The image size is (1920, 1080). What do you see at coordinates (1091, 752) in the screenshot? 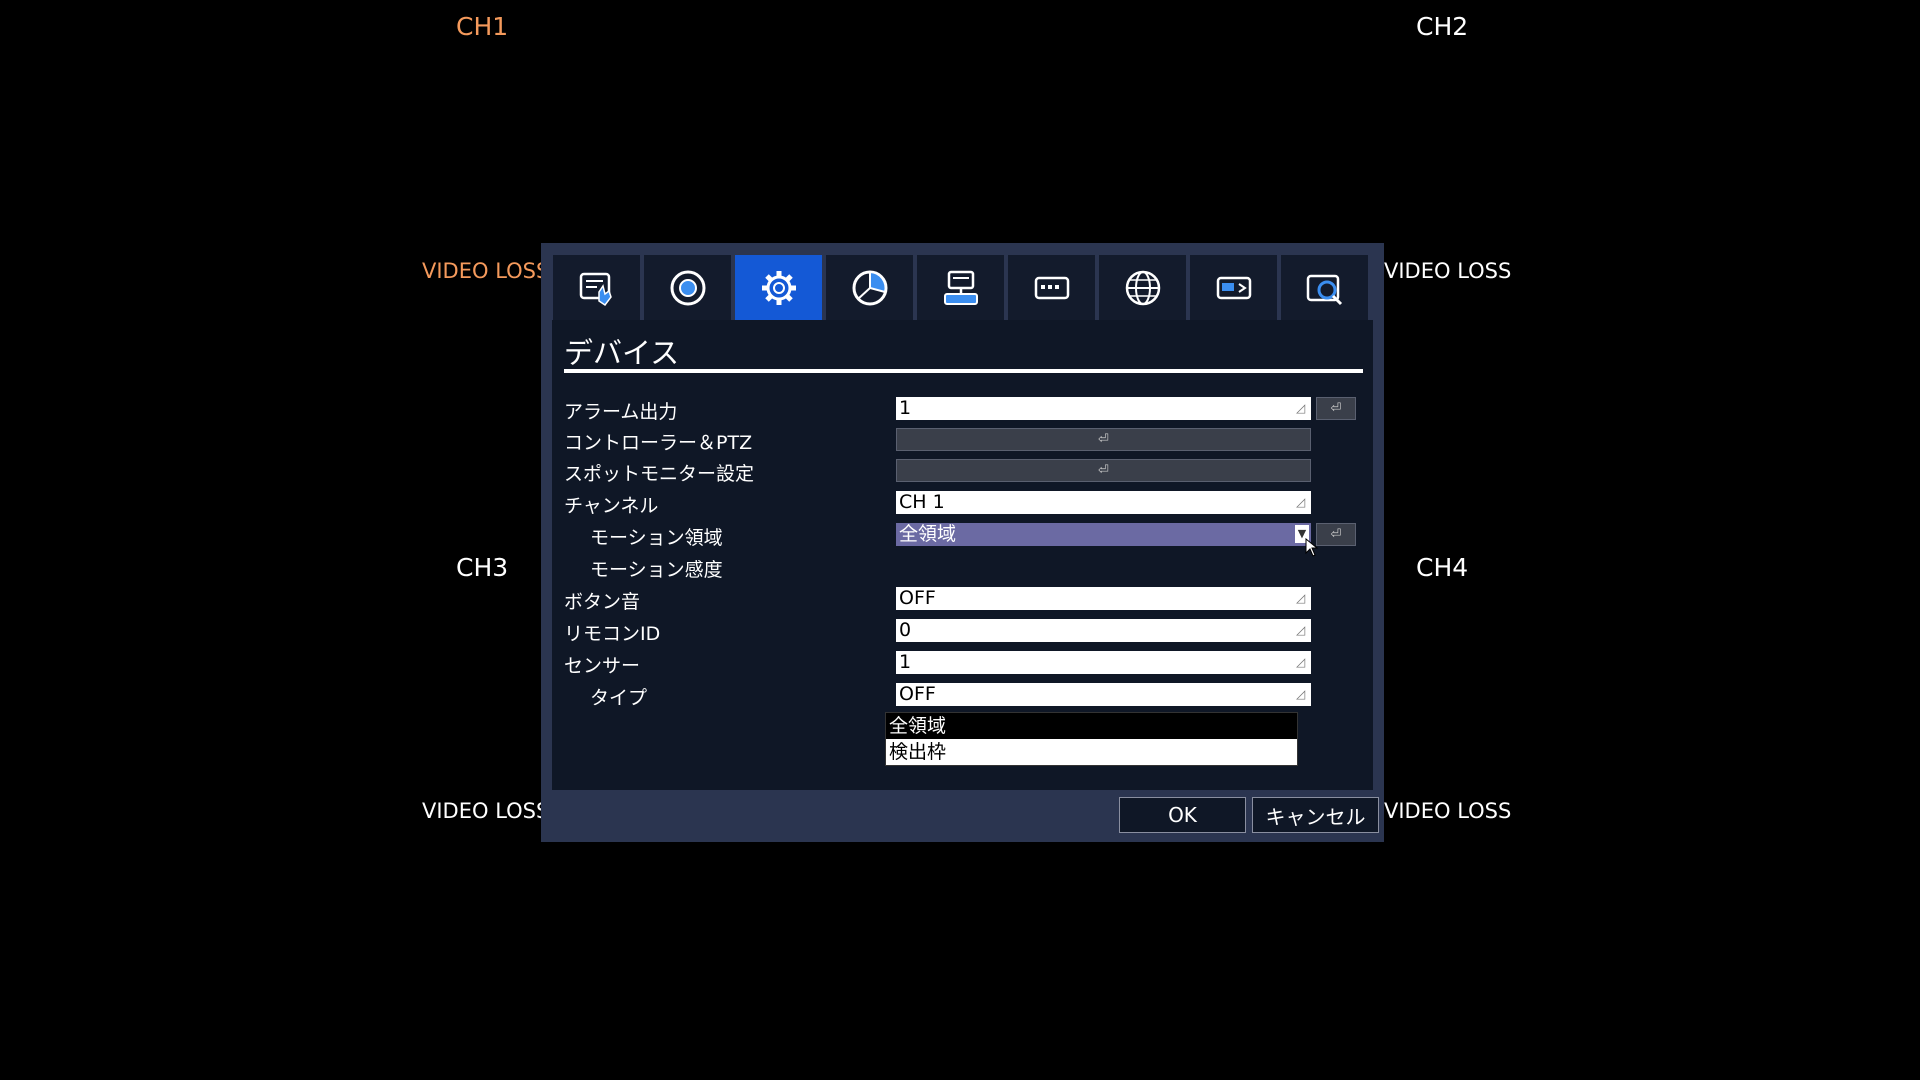
I see `dropdown-option: 検出枠` at bounding box center [1091, 752].